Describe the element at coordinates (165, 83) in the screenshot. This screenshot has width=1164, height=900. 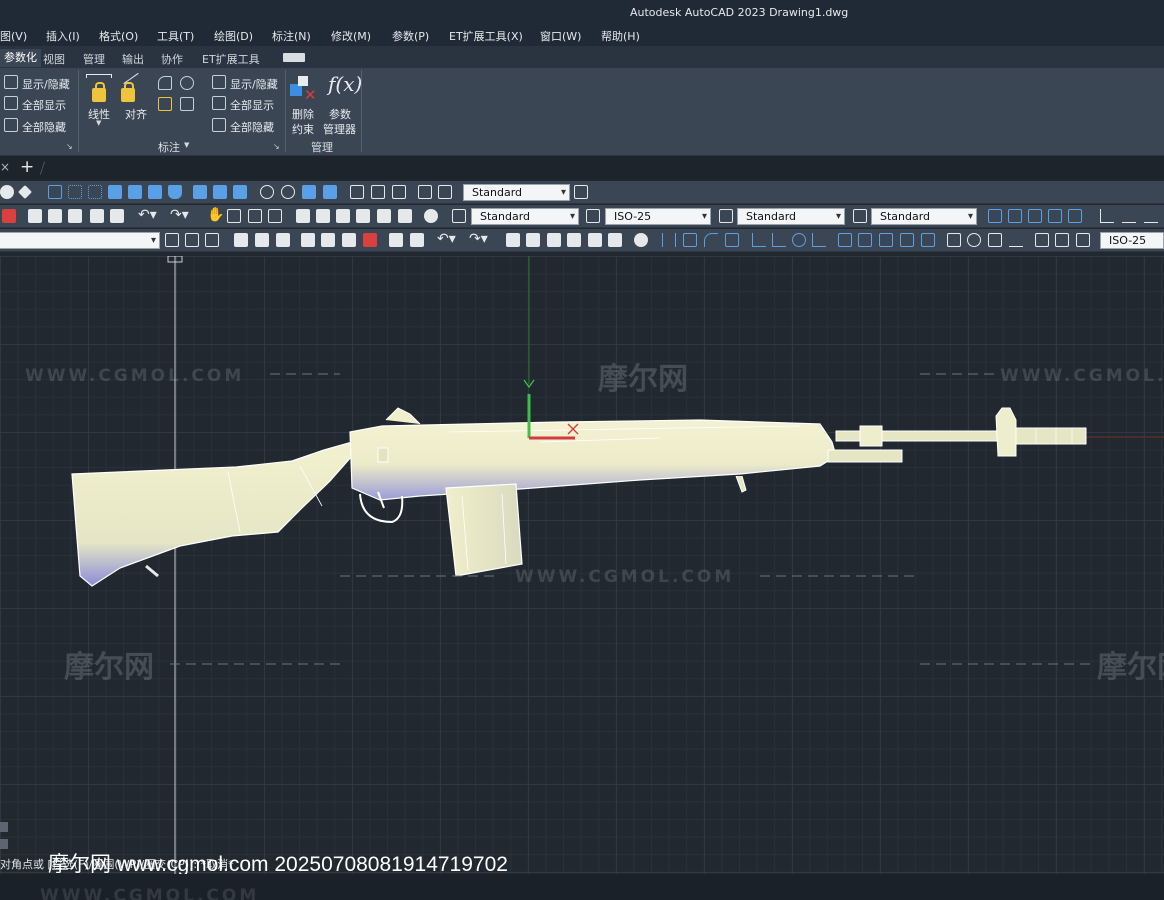
I see `radius-constraint-icon` at that location.